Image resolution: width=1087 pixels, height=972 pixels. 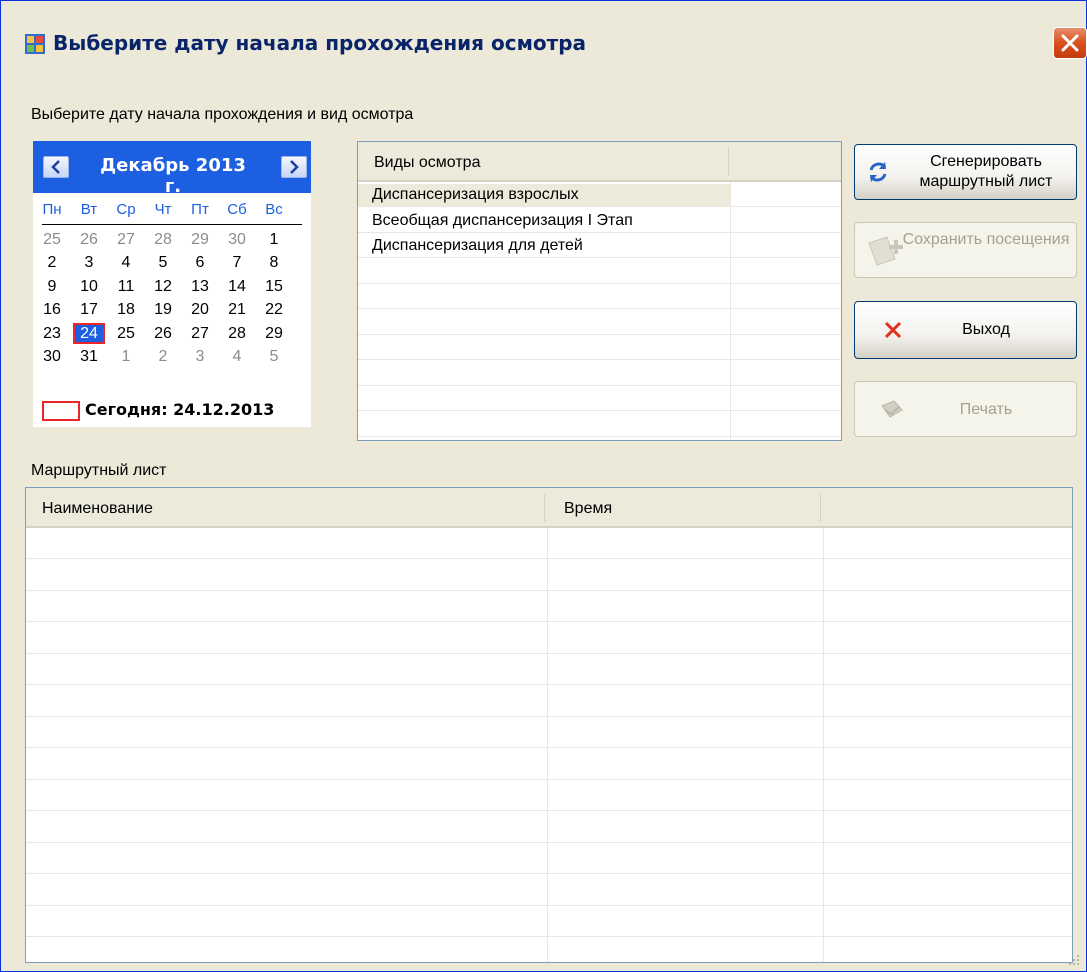 I want to click on next-month-button, so click(x=294, y=167).